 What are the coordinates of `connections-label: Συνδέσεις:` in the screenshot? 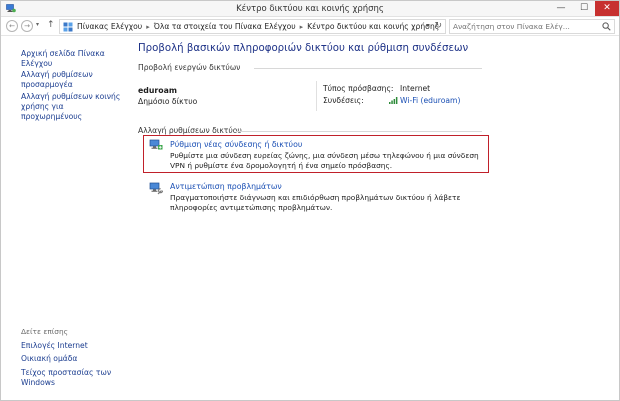 It's located at (343, 100).